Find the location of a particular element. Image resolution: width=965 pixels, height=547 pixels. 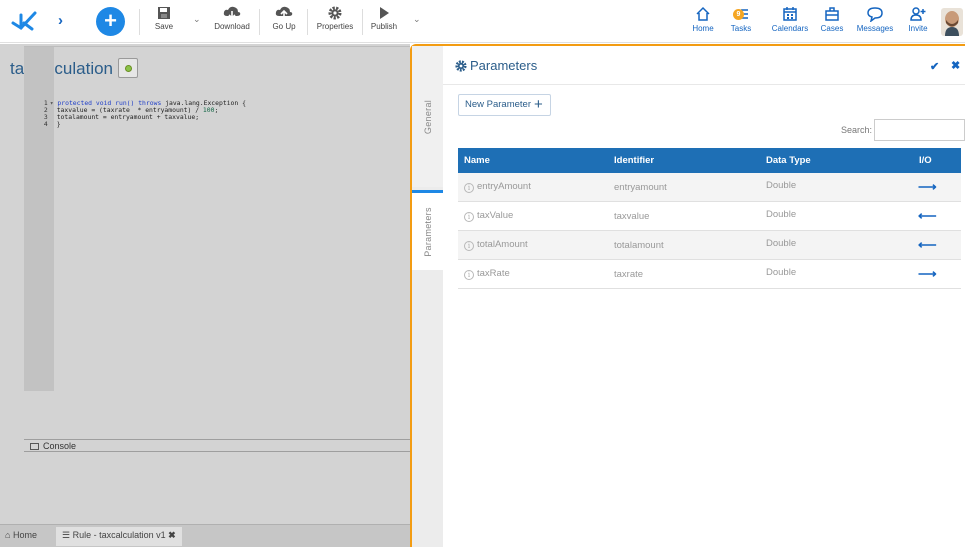

column-header-io: I/O is located at coordinates (925, 160).